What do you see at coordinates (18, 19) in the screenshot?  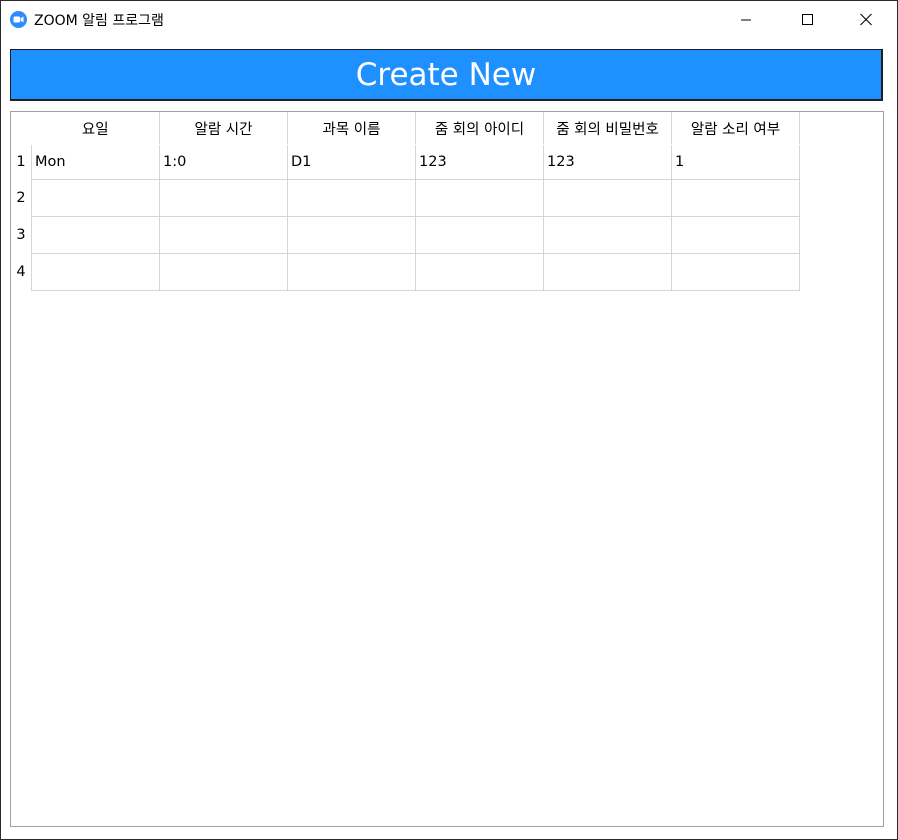 I see `zoom-camera-icon` at bounding box center [18, 19].